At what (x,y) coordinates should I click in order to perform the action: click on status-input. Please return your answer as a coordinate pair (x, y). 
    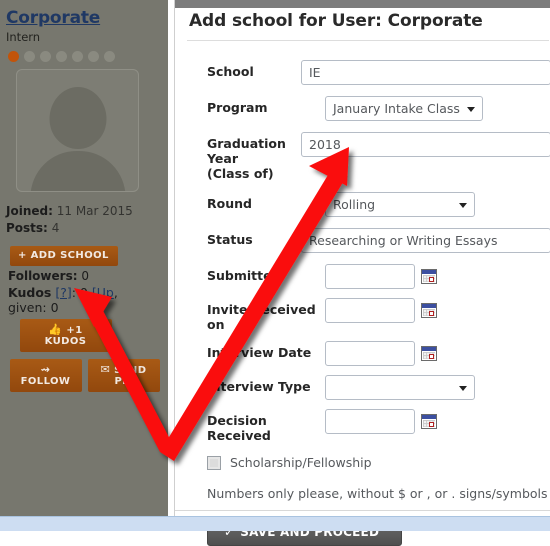
    Looking at the image, I should click on (425, 240).